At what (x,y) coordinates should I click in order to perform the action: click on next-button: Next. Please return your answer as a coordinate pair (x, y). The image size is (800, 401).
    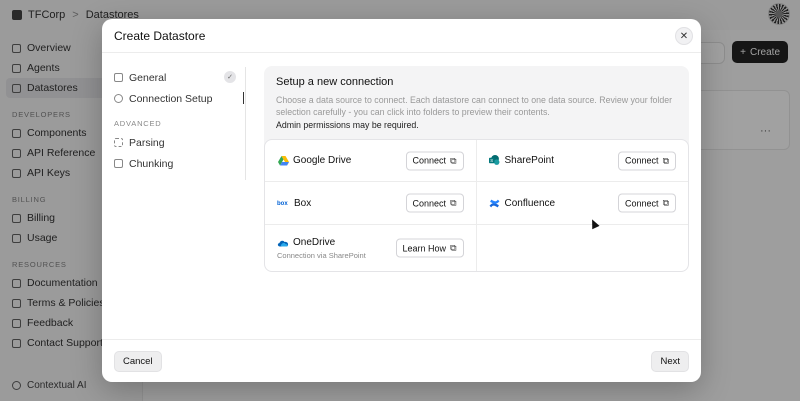
    Looking at the image, I should click on (670, 361).